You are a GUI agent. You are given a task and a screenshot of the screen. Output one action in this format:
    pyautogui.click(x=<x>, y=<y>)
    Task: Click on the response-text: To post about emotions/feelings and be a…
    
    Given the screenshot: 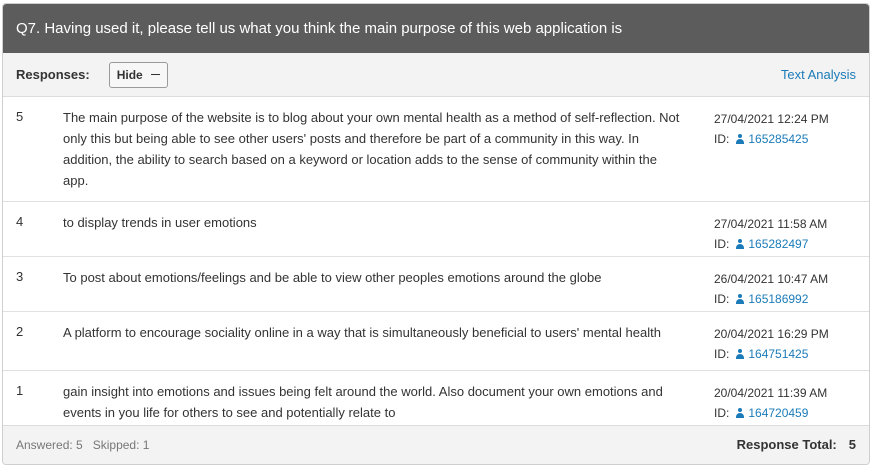 What is the action you would take?
    pyautogui.click(x=332, y=277)
    